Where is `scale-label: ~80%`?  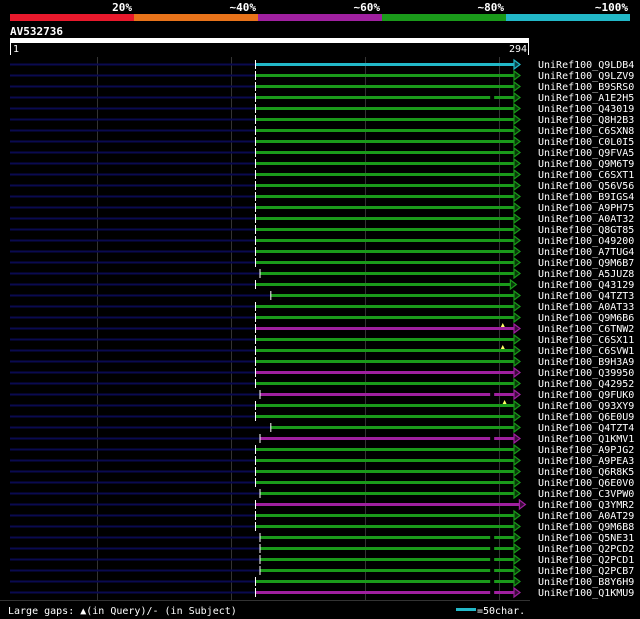
scale-label: ~80% is located at coordinates (491, 7).